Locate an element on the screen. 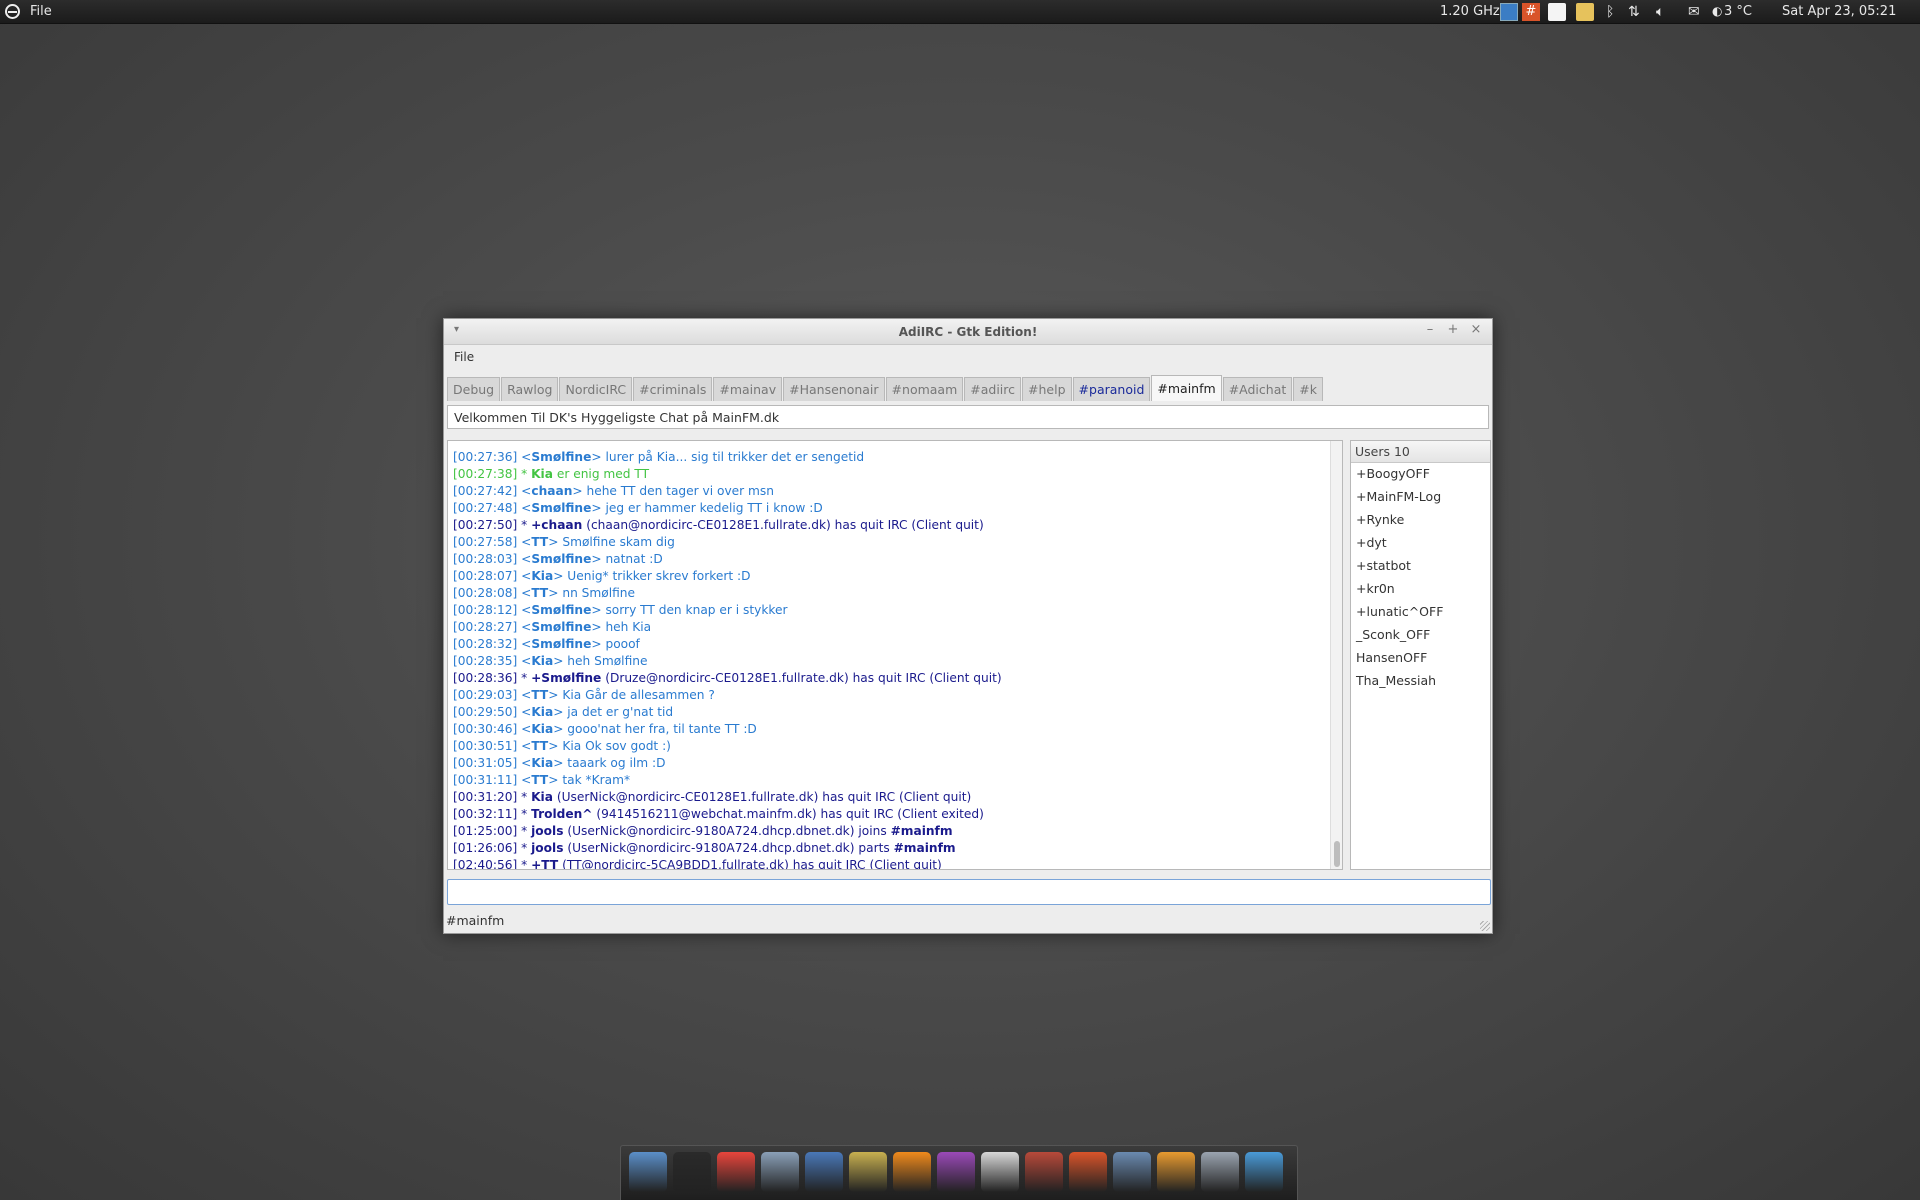 This screenshot has height=1200, width=1920. installer-icon is located at coordinates (1044, 1172).